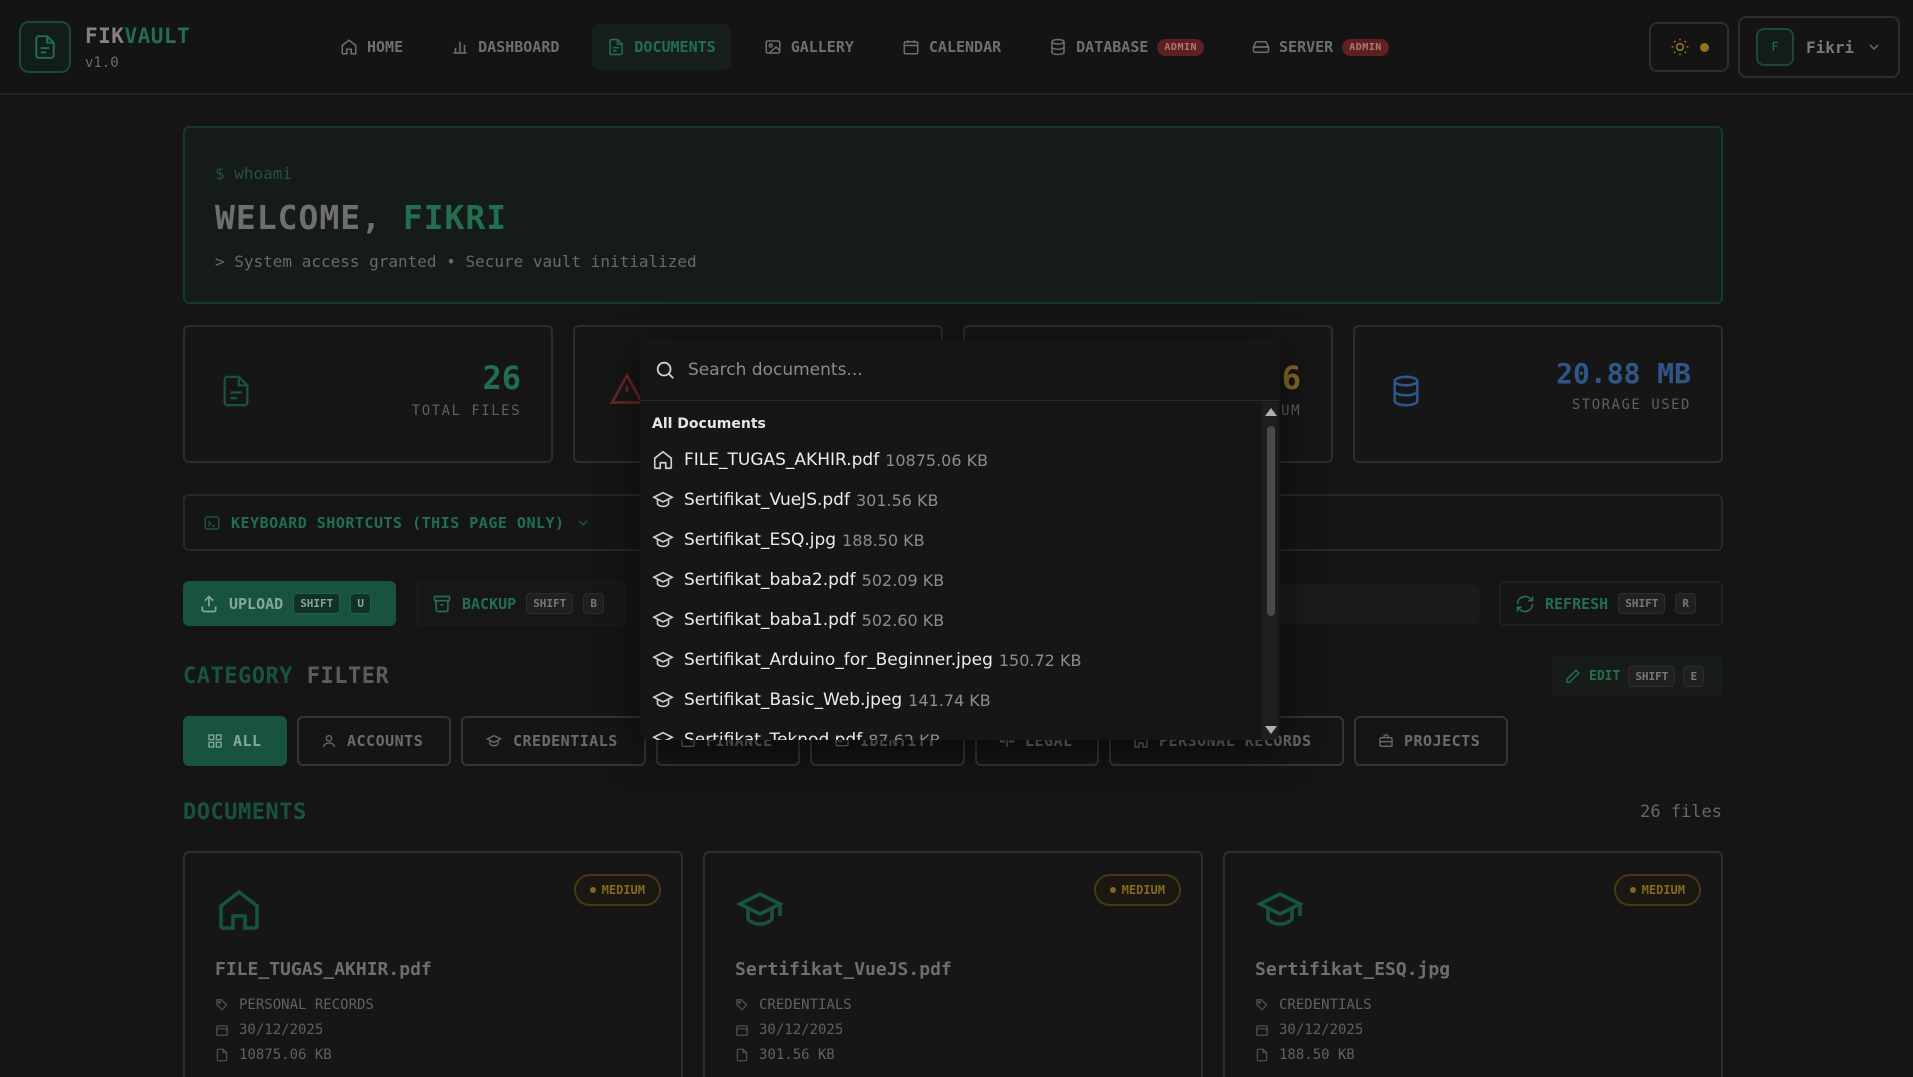  I want to click on palette-scrollbar, so click(1270, 571).